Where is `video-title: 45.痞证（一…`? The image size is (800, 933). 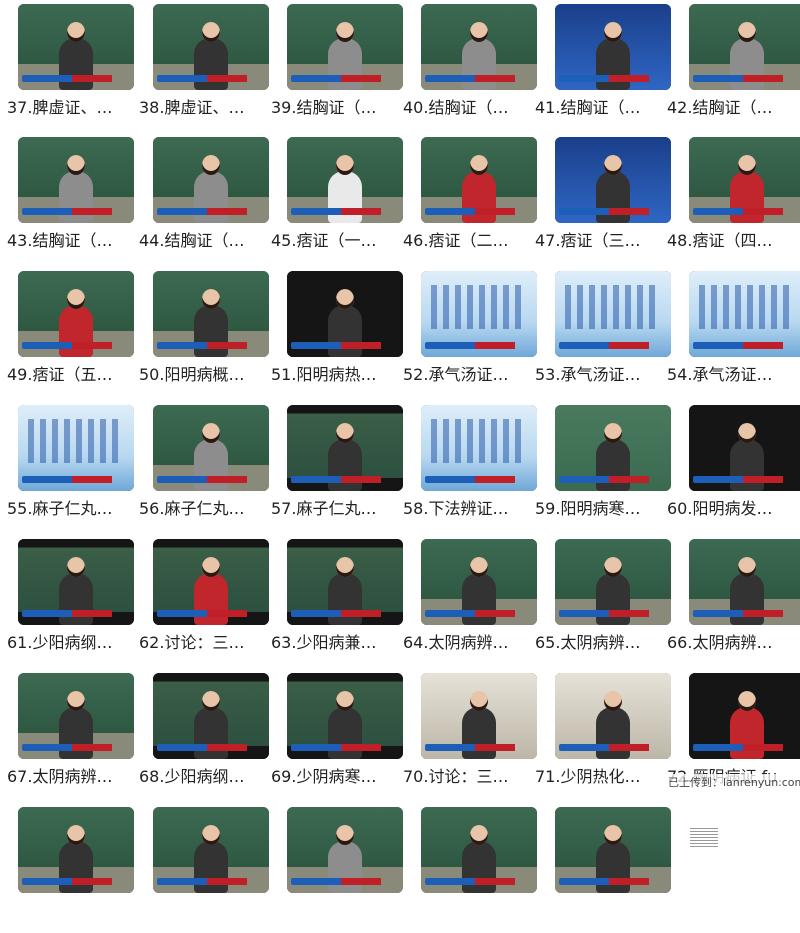
video-title: 45.痞证（一… is located at coordinates (330, 241).